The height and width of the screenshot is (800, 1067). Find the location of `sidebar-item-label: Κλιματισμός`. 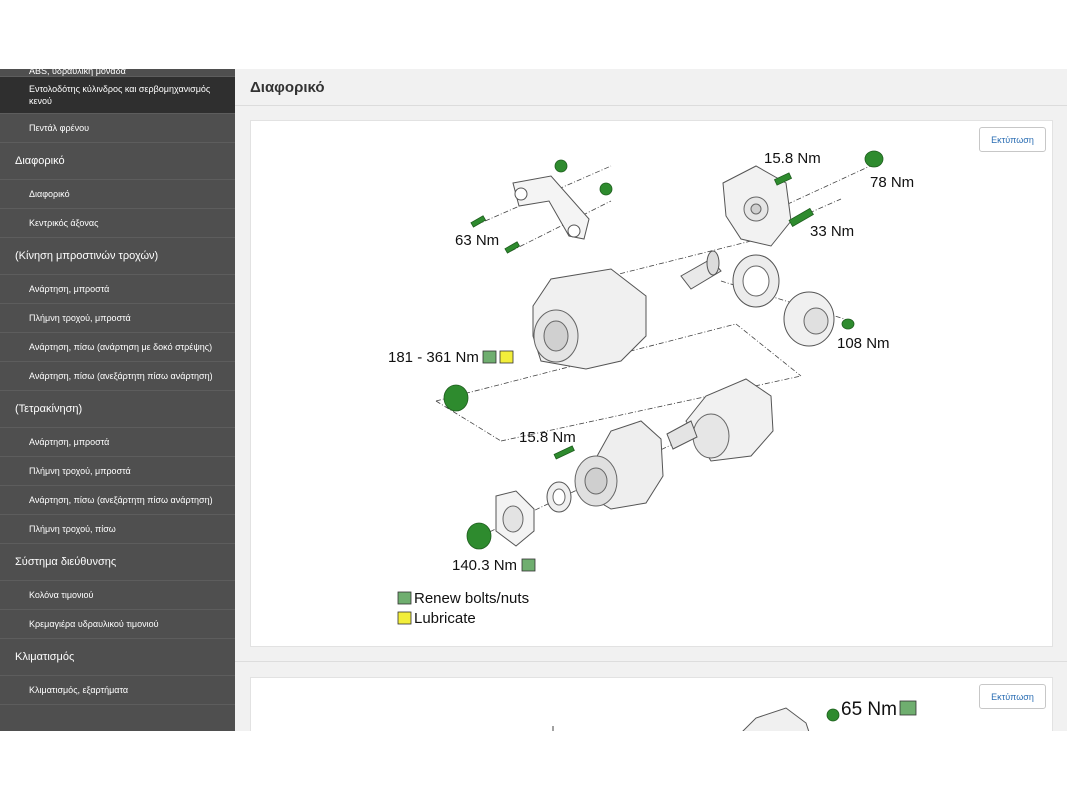

sidebar-item-label: Κλιματισμός is located at coordinates (45, 657).